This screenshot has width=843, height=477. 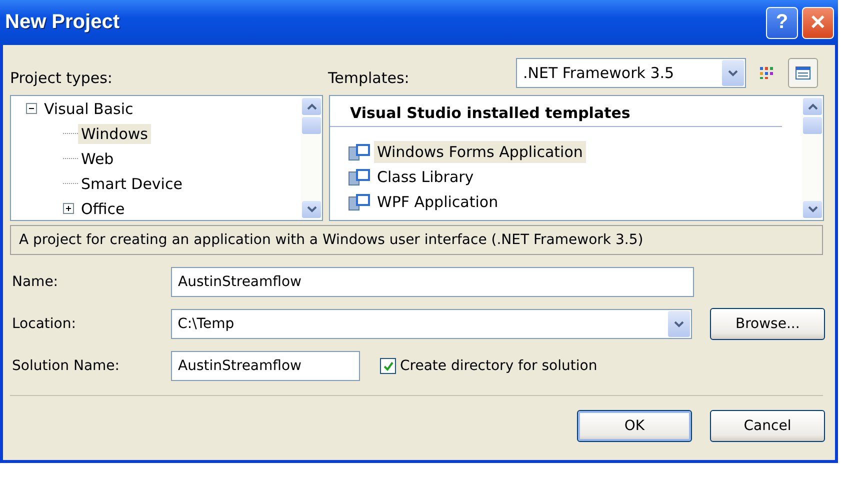 What do you see at coordinates (782, 22) in the screenshot?
I see `help-button: ?` at bounding box center [782, 22].